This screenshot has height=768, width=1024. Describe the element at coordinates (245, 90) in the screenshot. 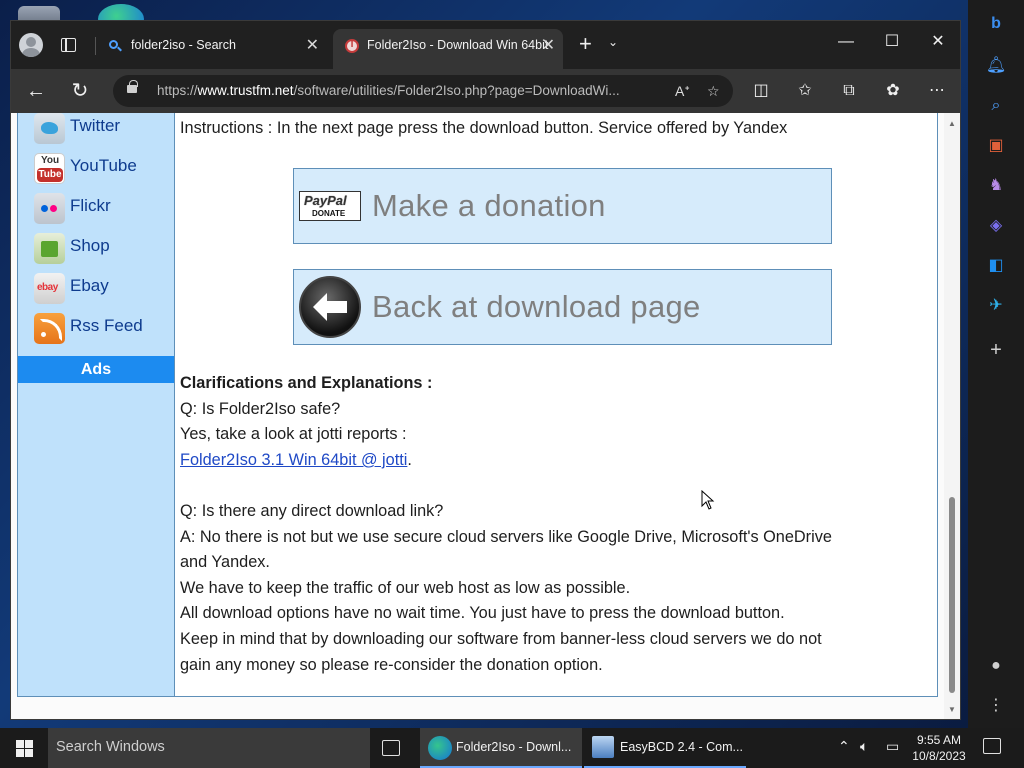

I see `url-domain: www.trustfm.net` at that location.